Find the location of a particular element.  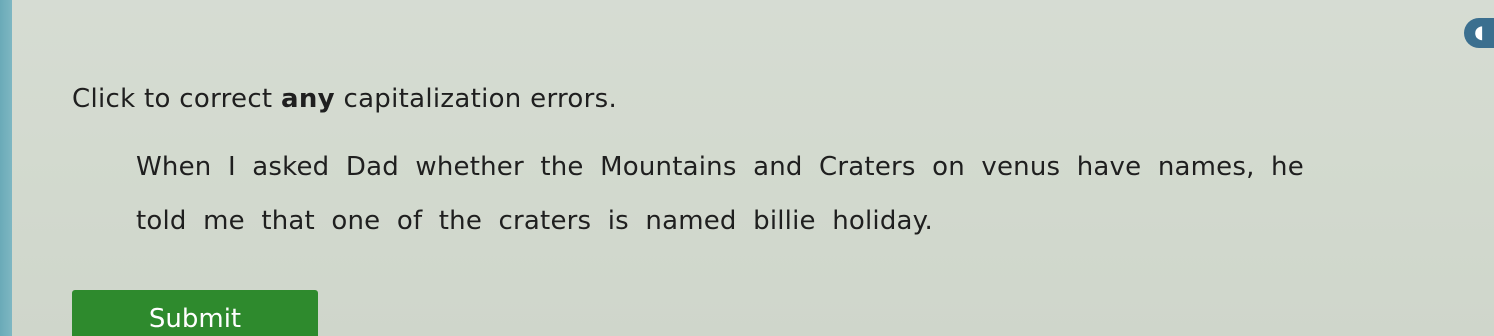

passage-word: When is located at coordinates (173, 167).